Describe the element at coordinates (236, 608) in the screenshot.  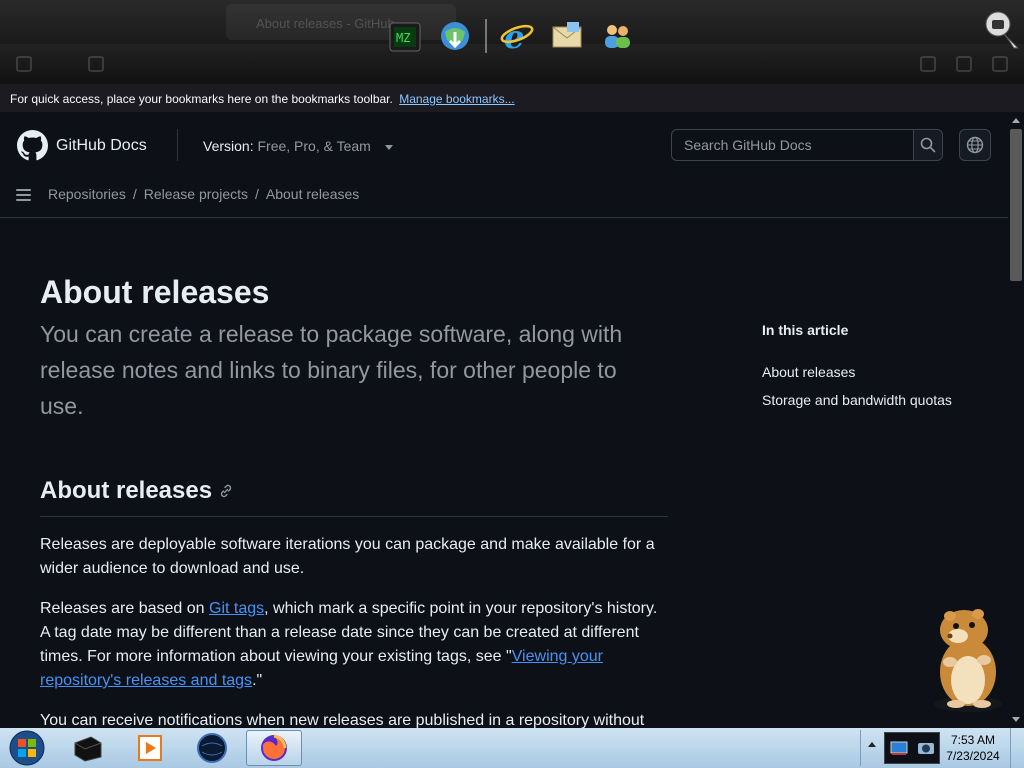
I see `git-tags-link: Git tags` at that location.